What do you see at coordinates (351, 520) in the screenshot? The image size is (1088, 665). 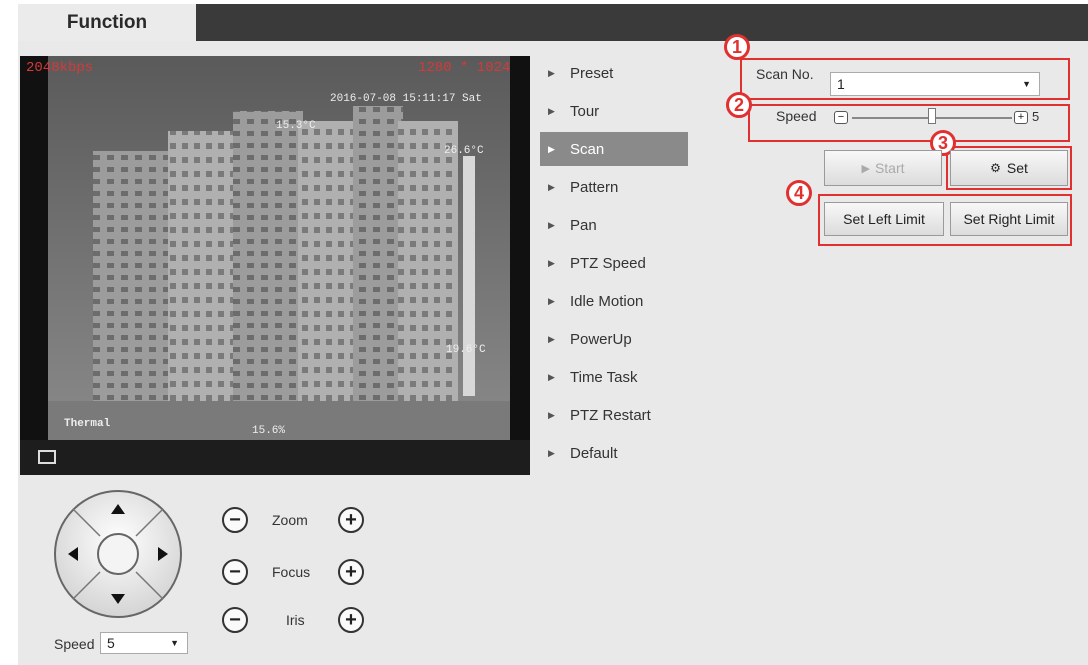 I see `zoom-in-button: +` at bounding box center [351, 520].